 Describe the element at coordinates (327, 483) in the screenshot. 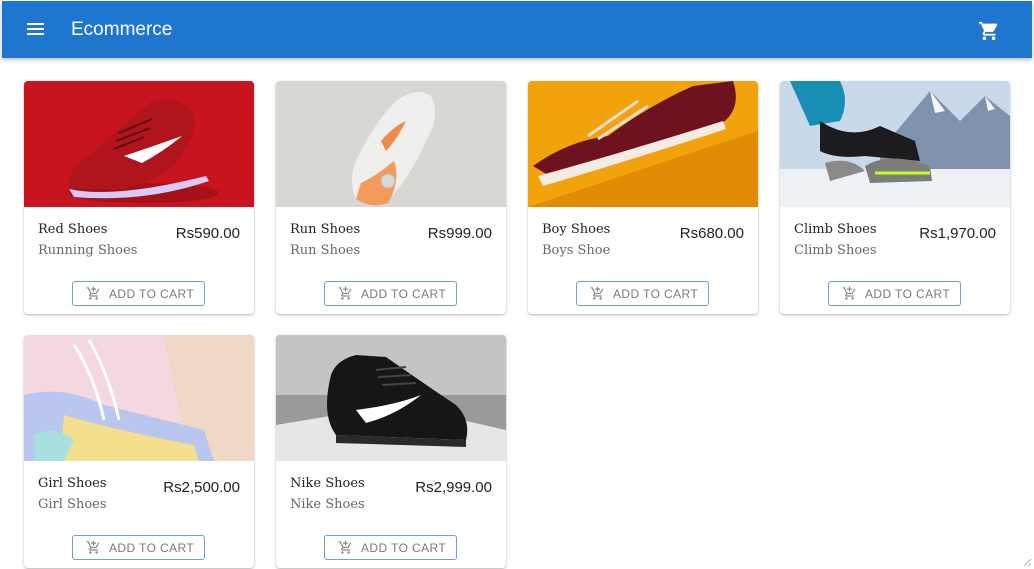

I see `product-name: Nike Shoes` at that location.